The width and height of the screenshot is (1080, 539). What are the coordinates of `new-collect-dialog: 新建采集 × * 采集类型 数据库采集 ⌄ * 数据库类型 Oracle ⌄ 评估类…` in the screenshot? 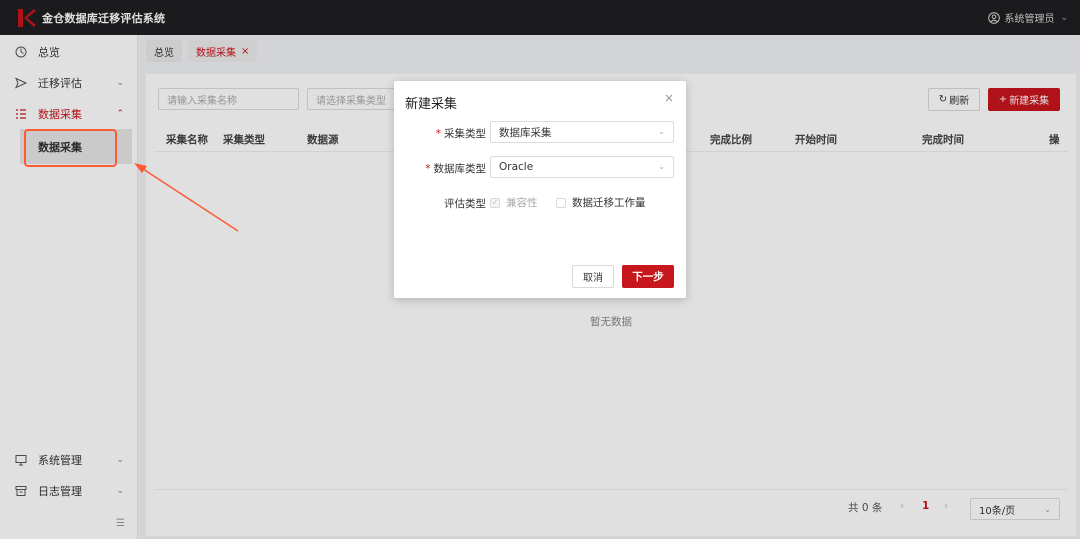 It's located at (540, 189).